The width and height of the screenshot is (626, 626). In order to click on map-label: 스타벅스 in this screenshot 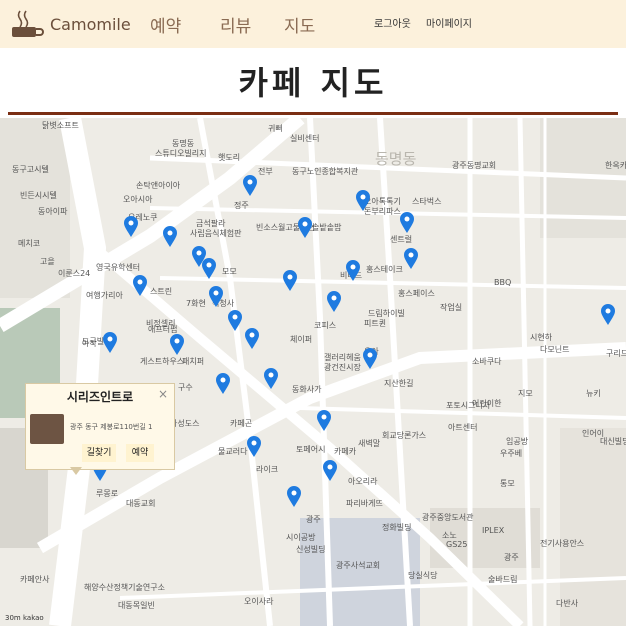, I will do `click(427, 201)`.